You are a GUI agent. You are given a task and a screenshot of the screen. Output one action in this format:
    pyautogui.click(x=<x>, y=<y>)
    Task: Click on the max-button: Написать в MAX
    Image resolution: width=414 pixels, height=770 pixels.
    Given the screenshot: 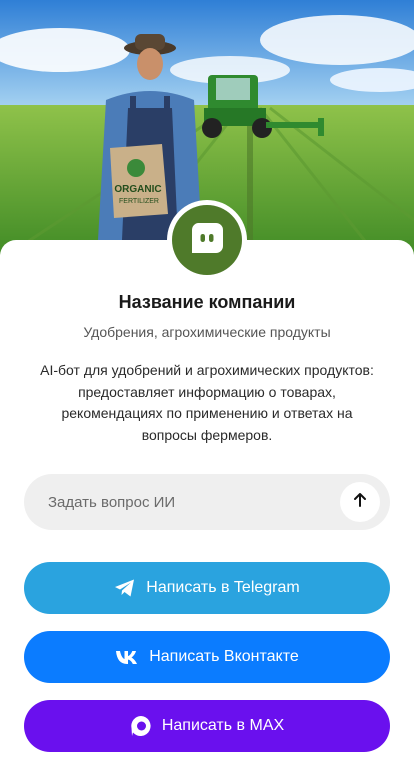 What is the action you would take?
    pyautogui.click(x=207, y=726)
    